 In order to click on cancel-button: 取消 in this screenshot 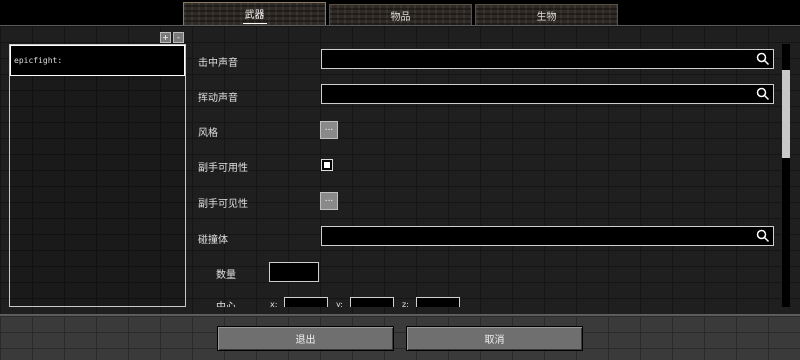, I will do `click(494, 338)`.